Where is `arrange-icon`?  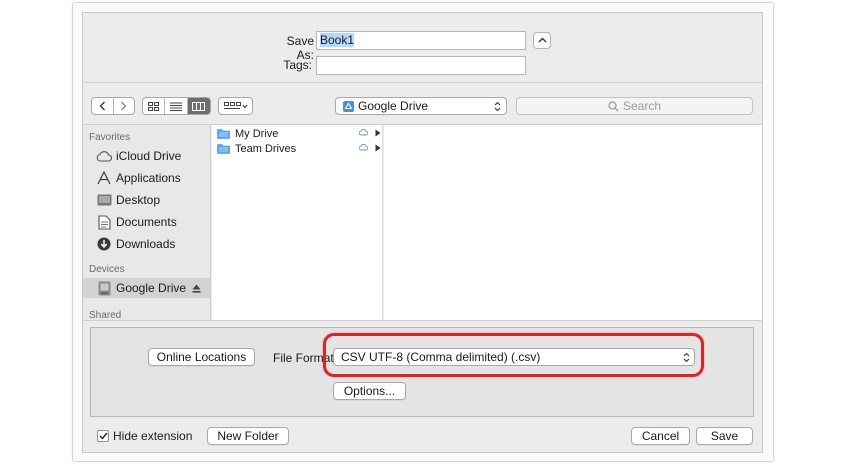
arrange-icon is located at coordinates (235, 105).